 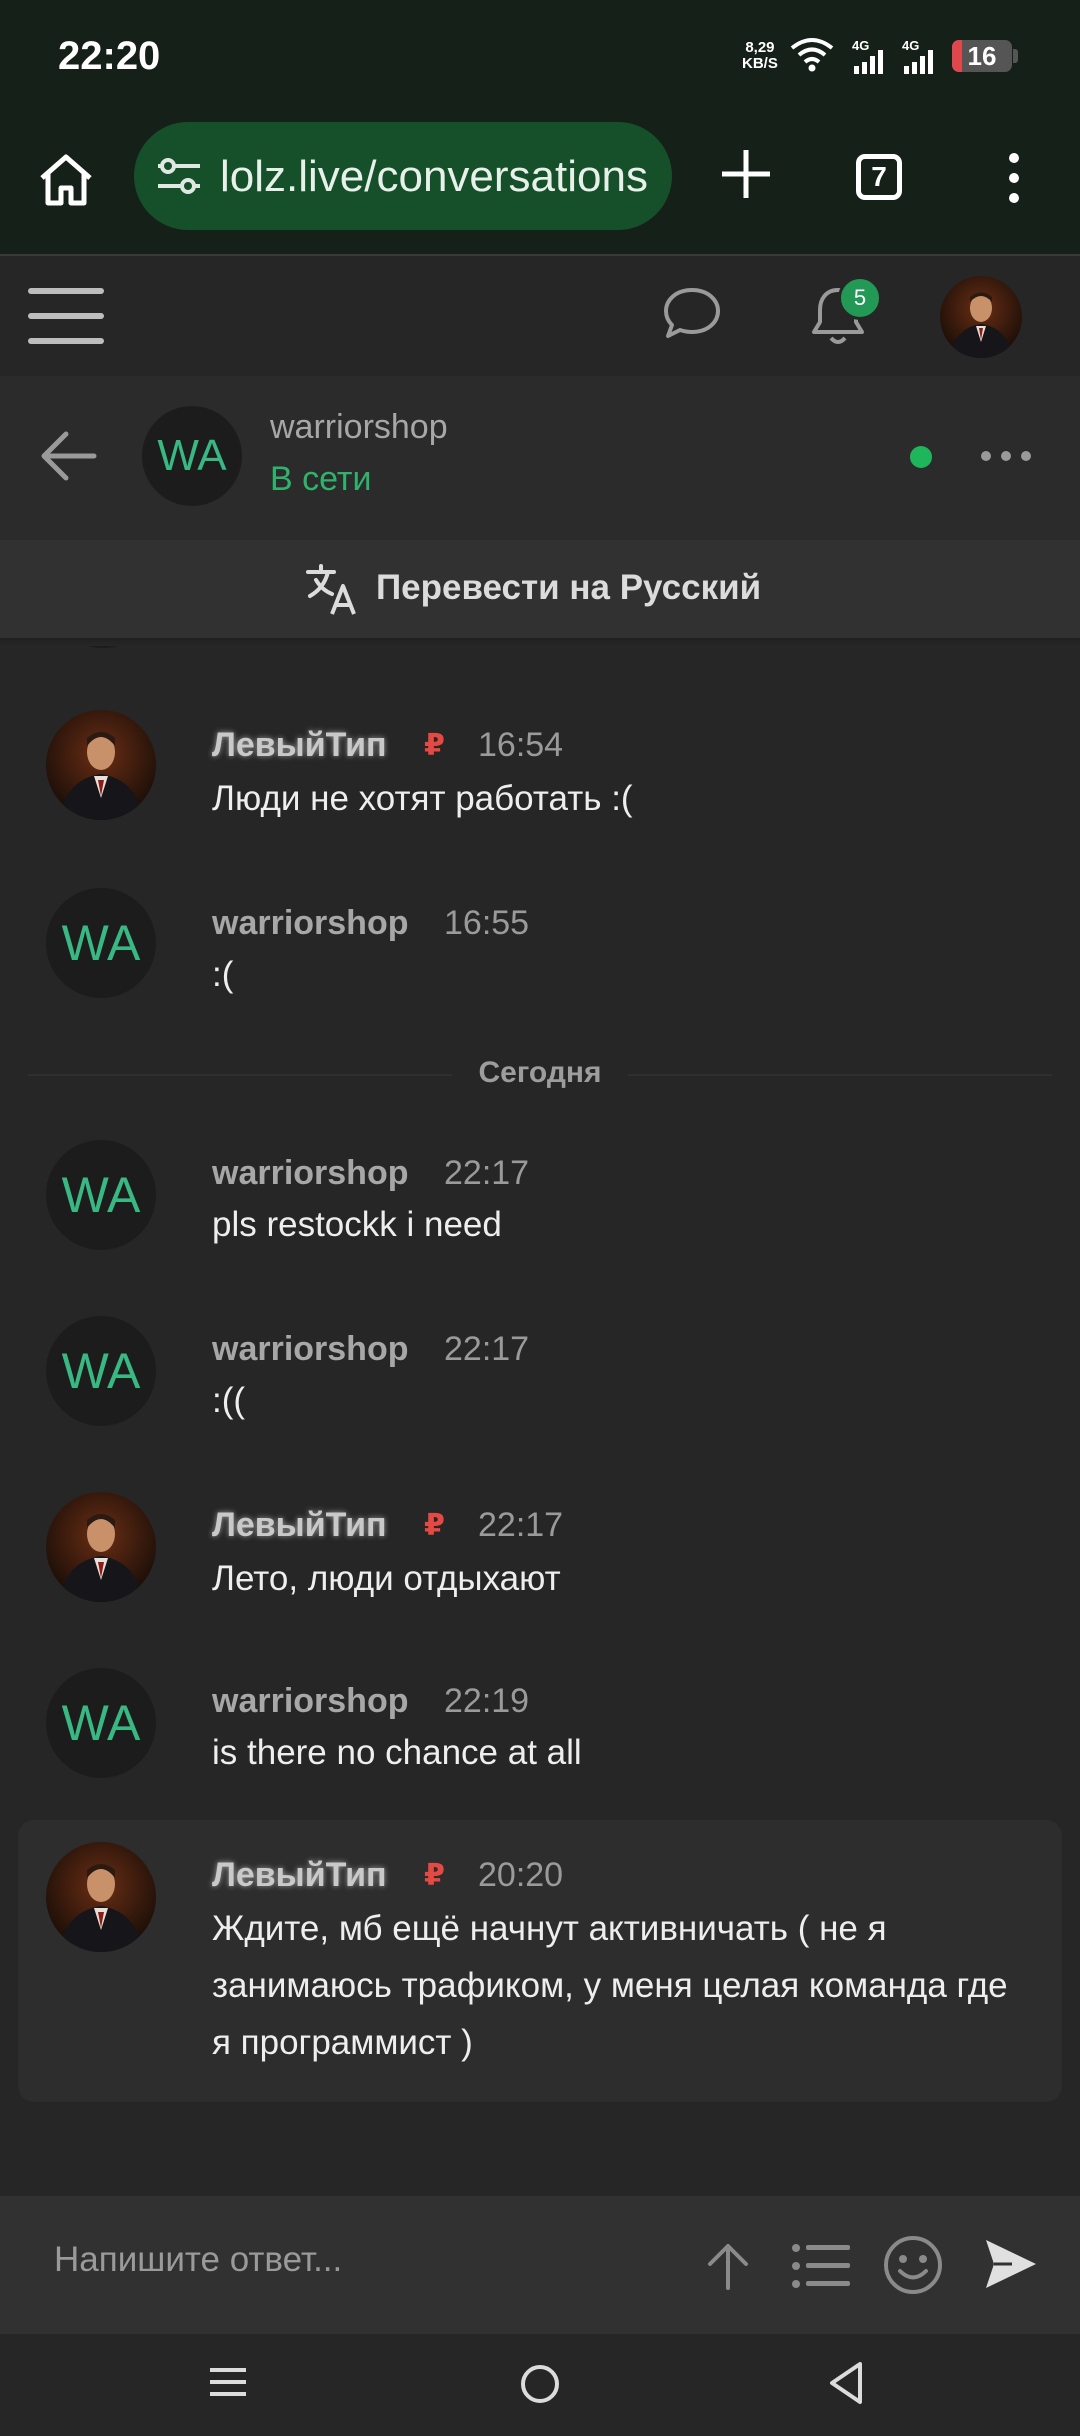 I want to click on partially-visible-avatar, so click(x=103, y=647).